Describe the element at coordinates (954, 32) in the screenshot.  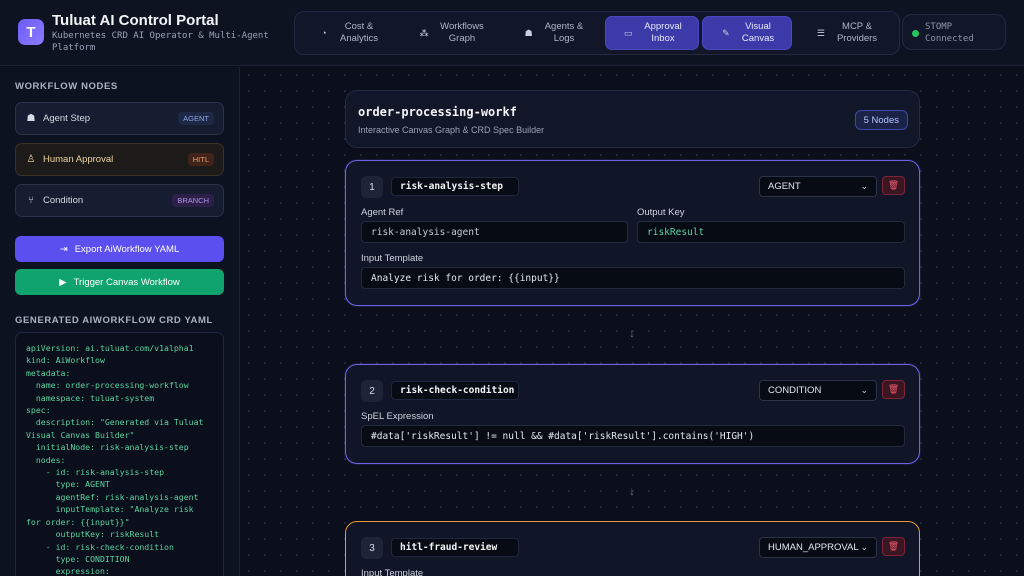
I see `connection-status: STOMP Connected` at that location.